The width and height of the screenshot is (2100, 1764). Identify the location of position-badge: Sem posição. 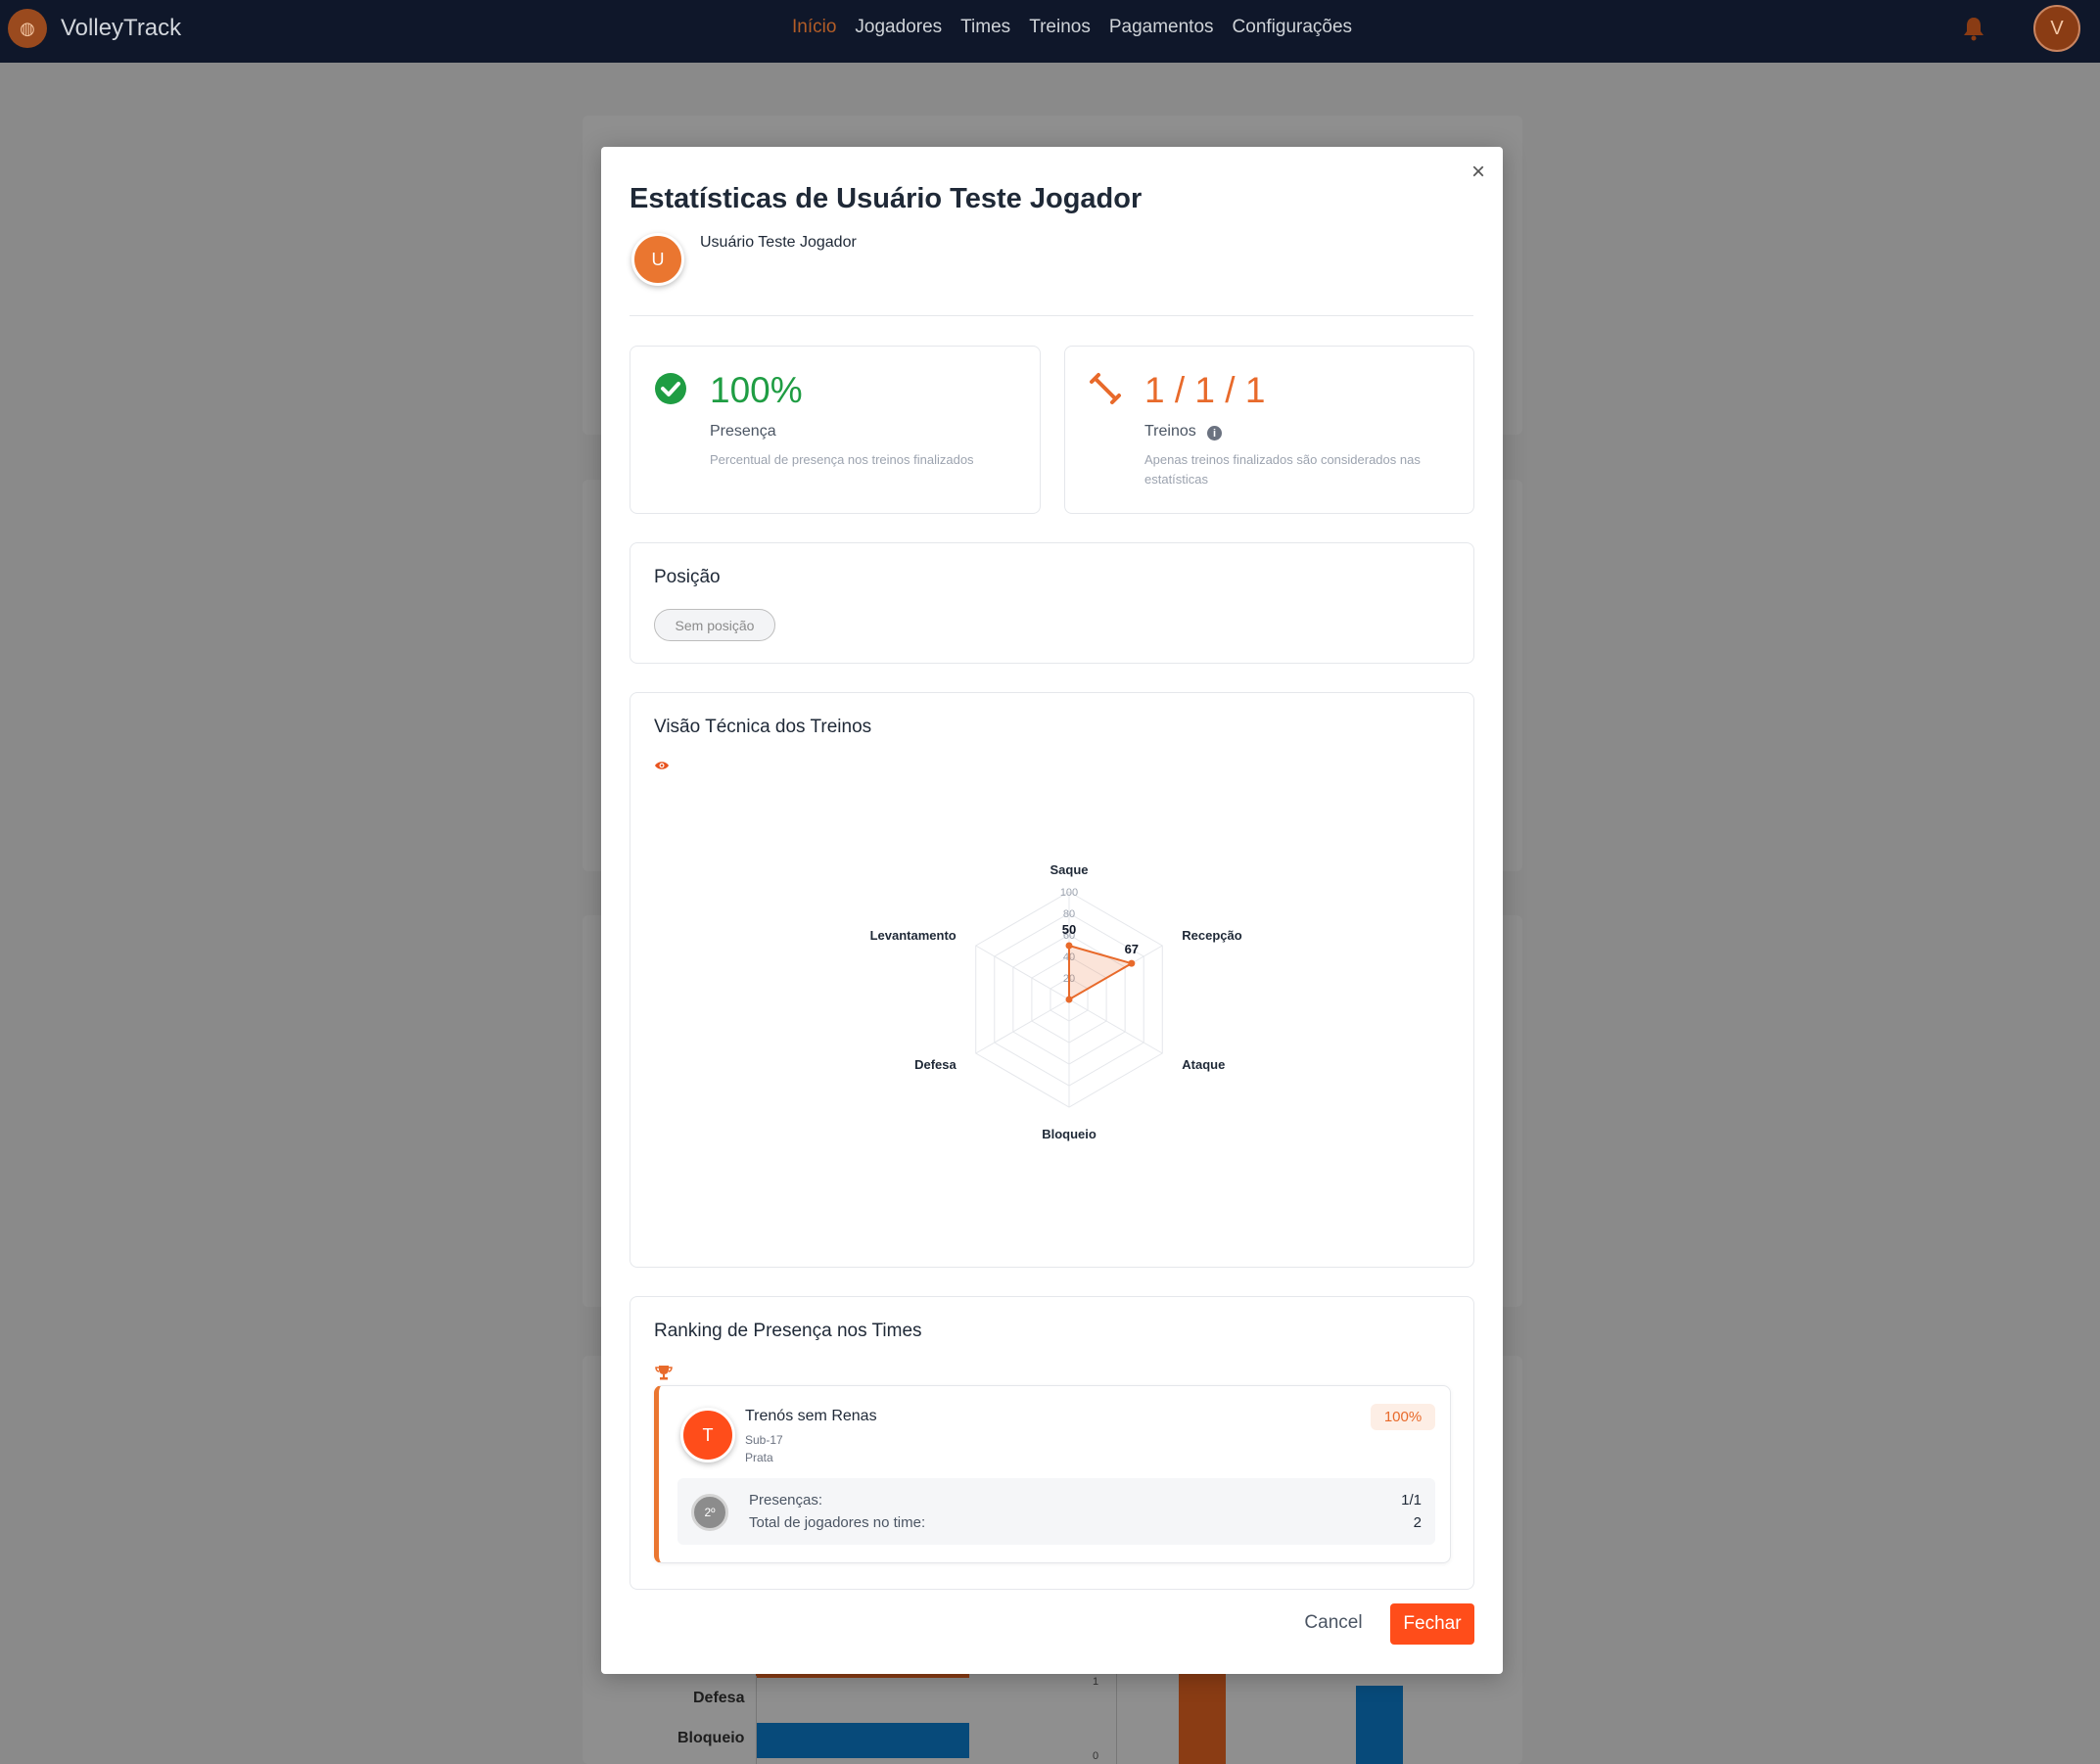
(714, 625).